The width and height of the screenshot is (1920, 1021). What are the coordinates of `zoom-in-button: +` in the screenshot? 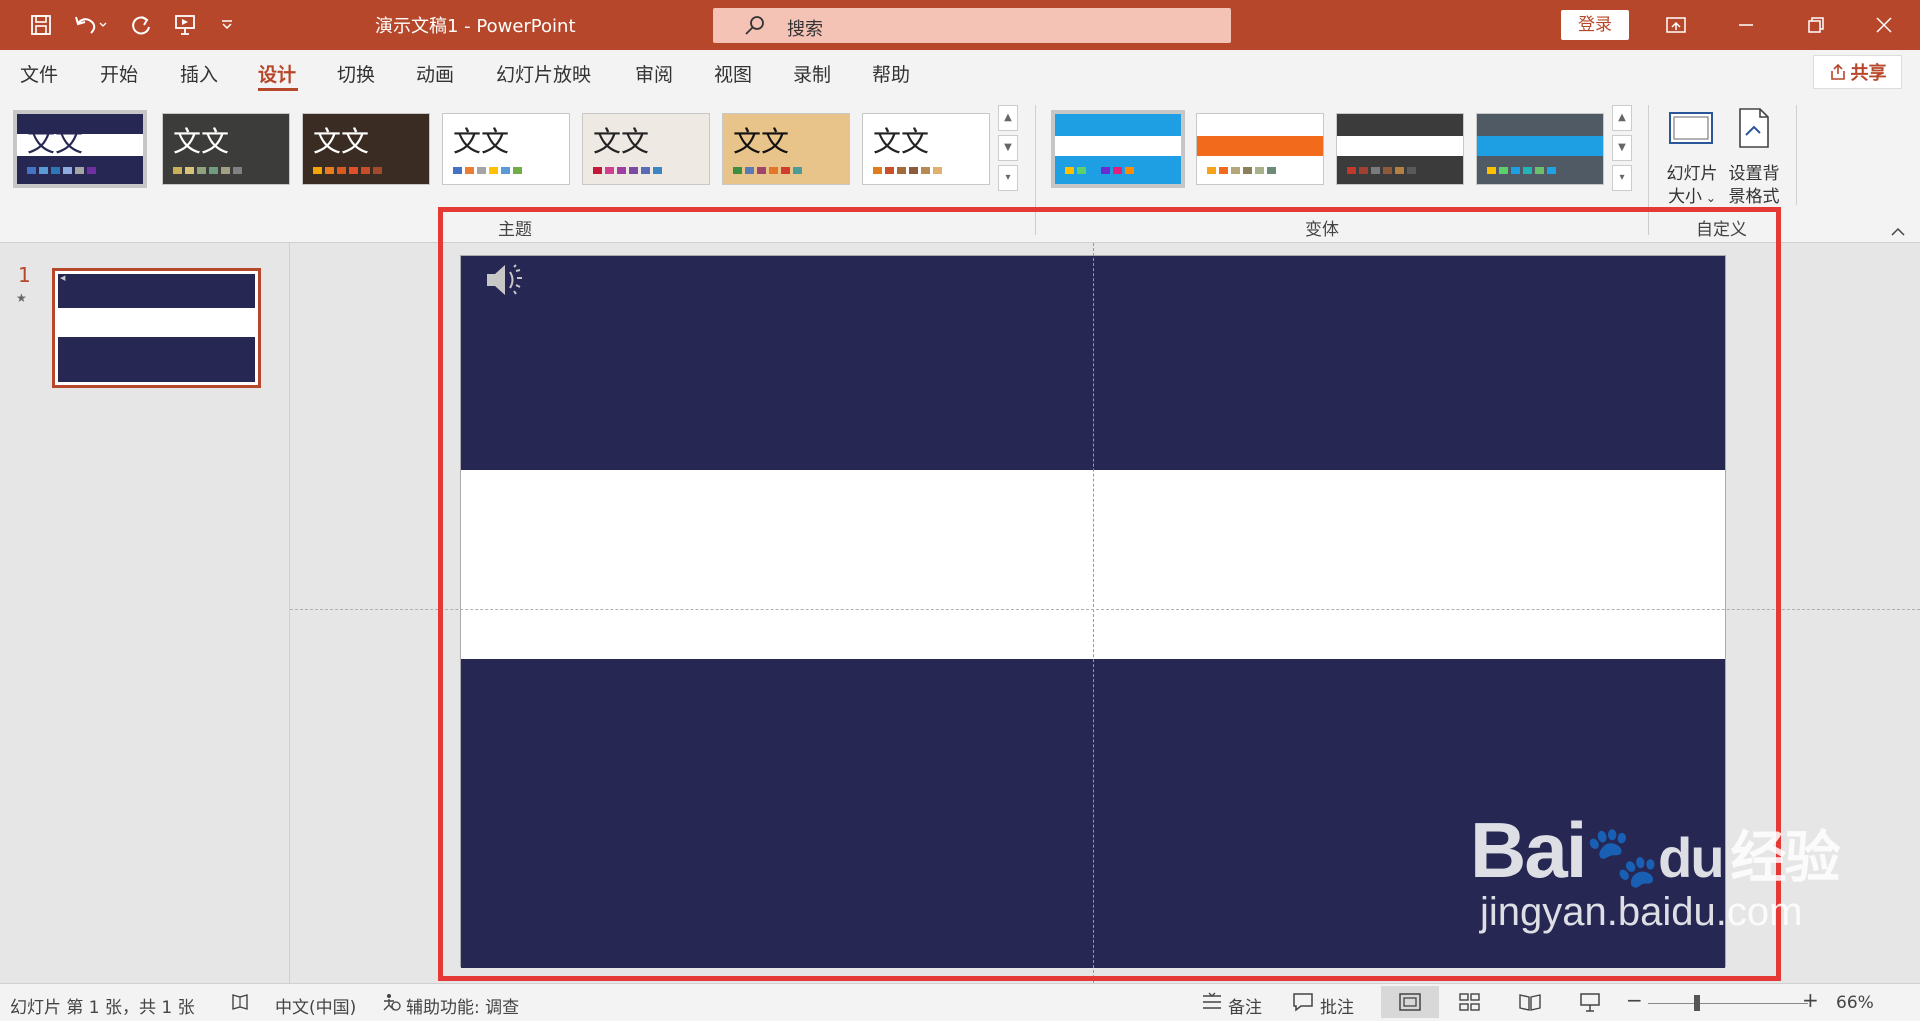 It's located at (1810, 1000).